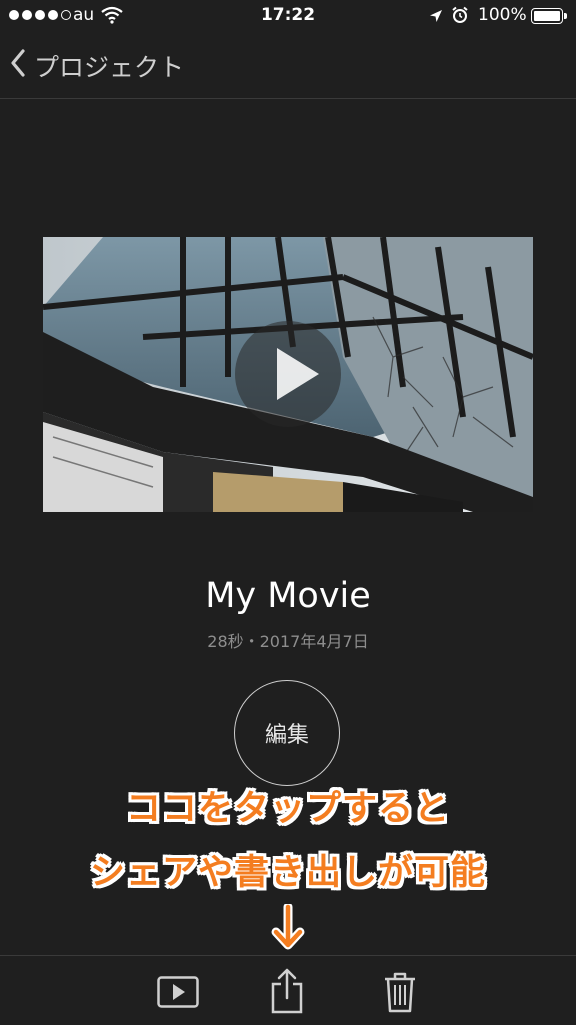  What do you see at coordinates (288, 641) in the screenshot?
I see `movie-meta: 28秒・2017年4月7日` at bounding box center [288, 641].